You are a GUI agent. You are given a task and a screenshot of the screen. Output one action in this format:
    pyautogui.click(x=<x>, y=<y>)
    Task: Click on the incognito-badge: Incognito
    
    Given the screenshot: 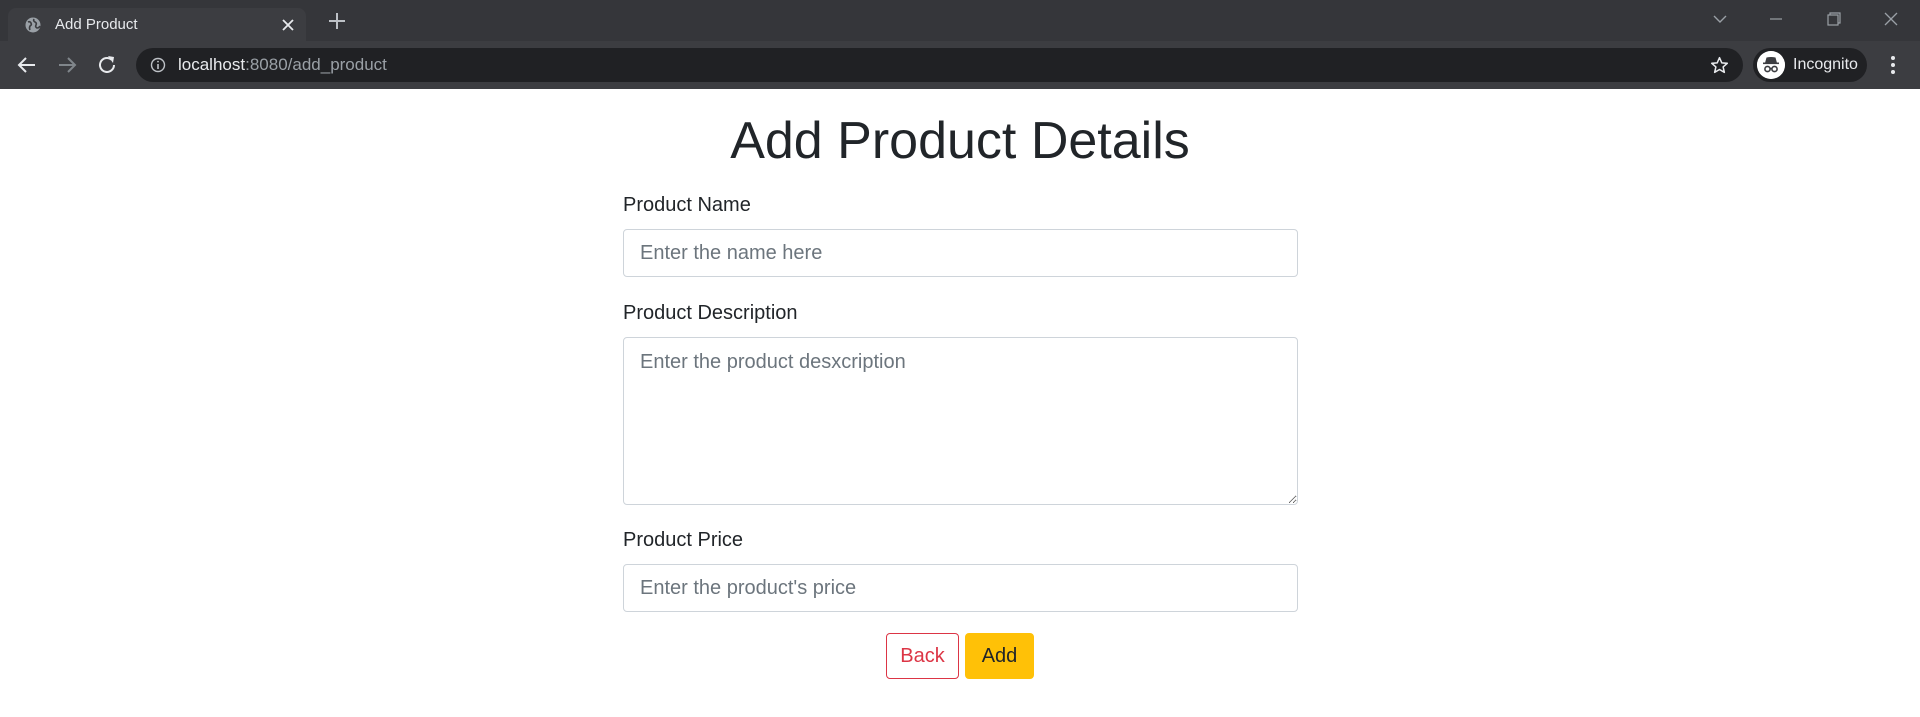 What is the action you would take?
    pyautogui.click(x=1810, y=65)
    